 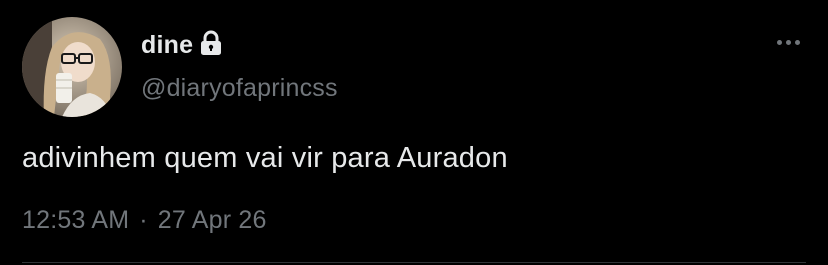 I want to click on tweet-date: 27 Apr 26, so click(x=212, y=220).